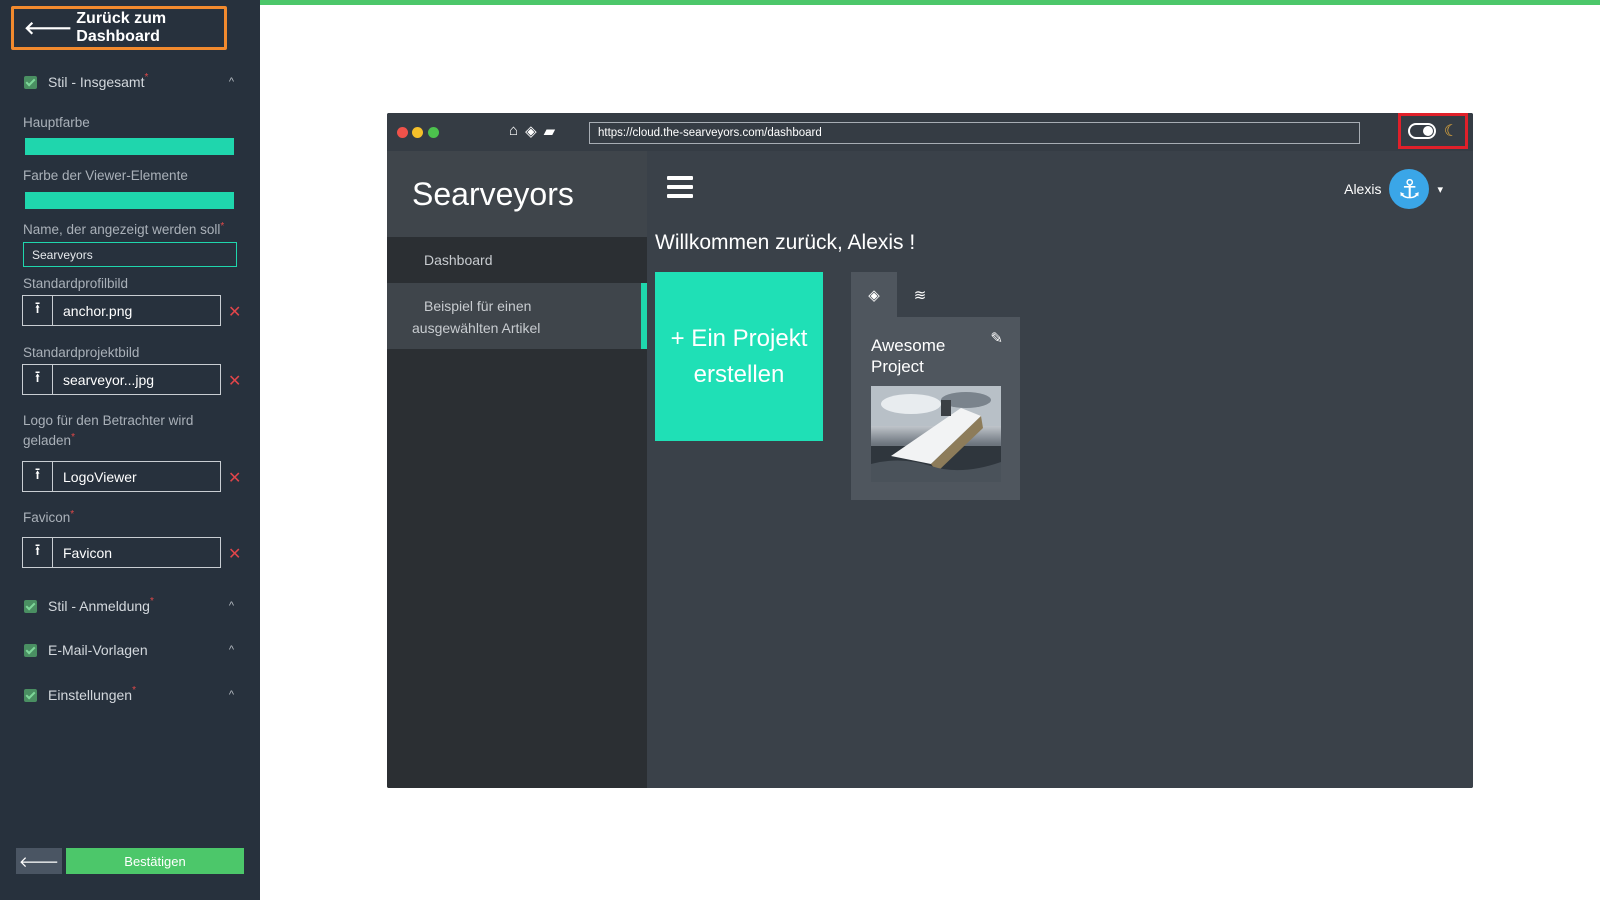 The height and width of the screenshot is (900, 1600). I want to click on main-color-picker, so click(129, 146).